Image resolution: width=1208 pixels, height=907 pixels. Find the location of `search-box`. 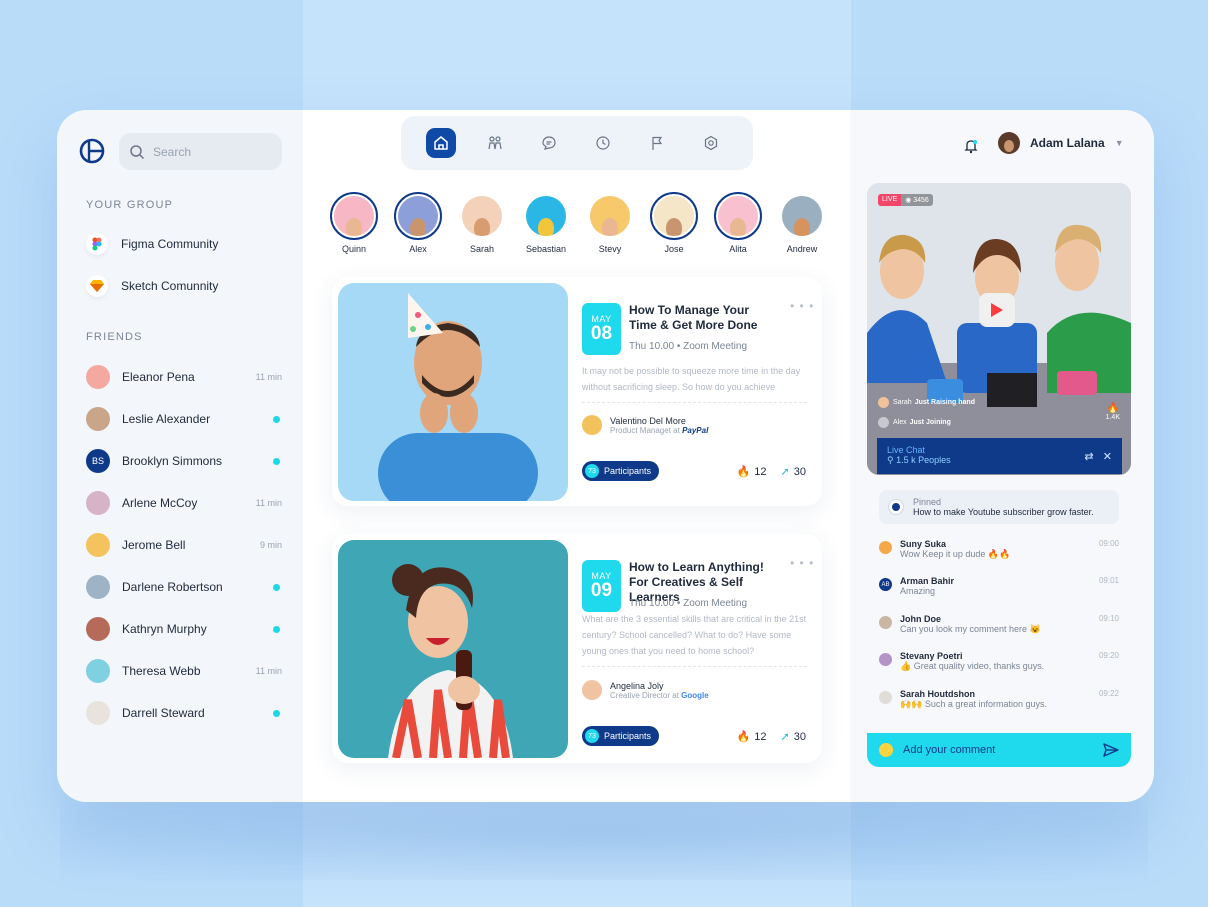

search-box is located at coordinates (200, 151).